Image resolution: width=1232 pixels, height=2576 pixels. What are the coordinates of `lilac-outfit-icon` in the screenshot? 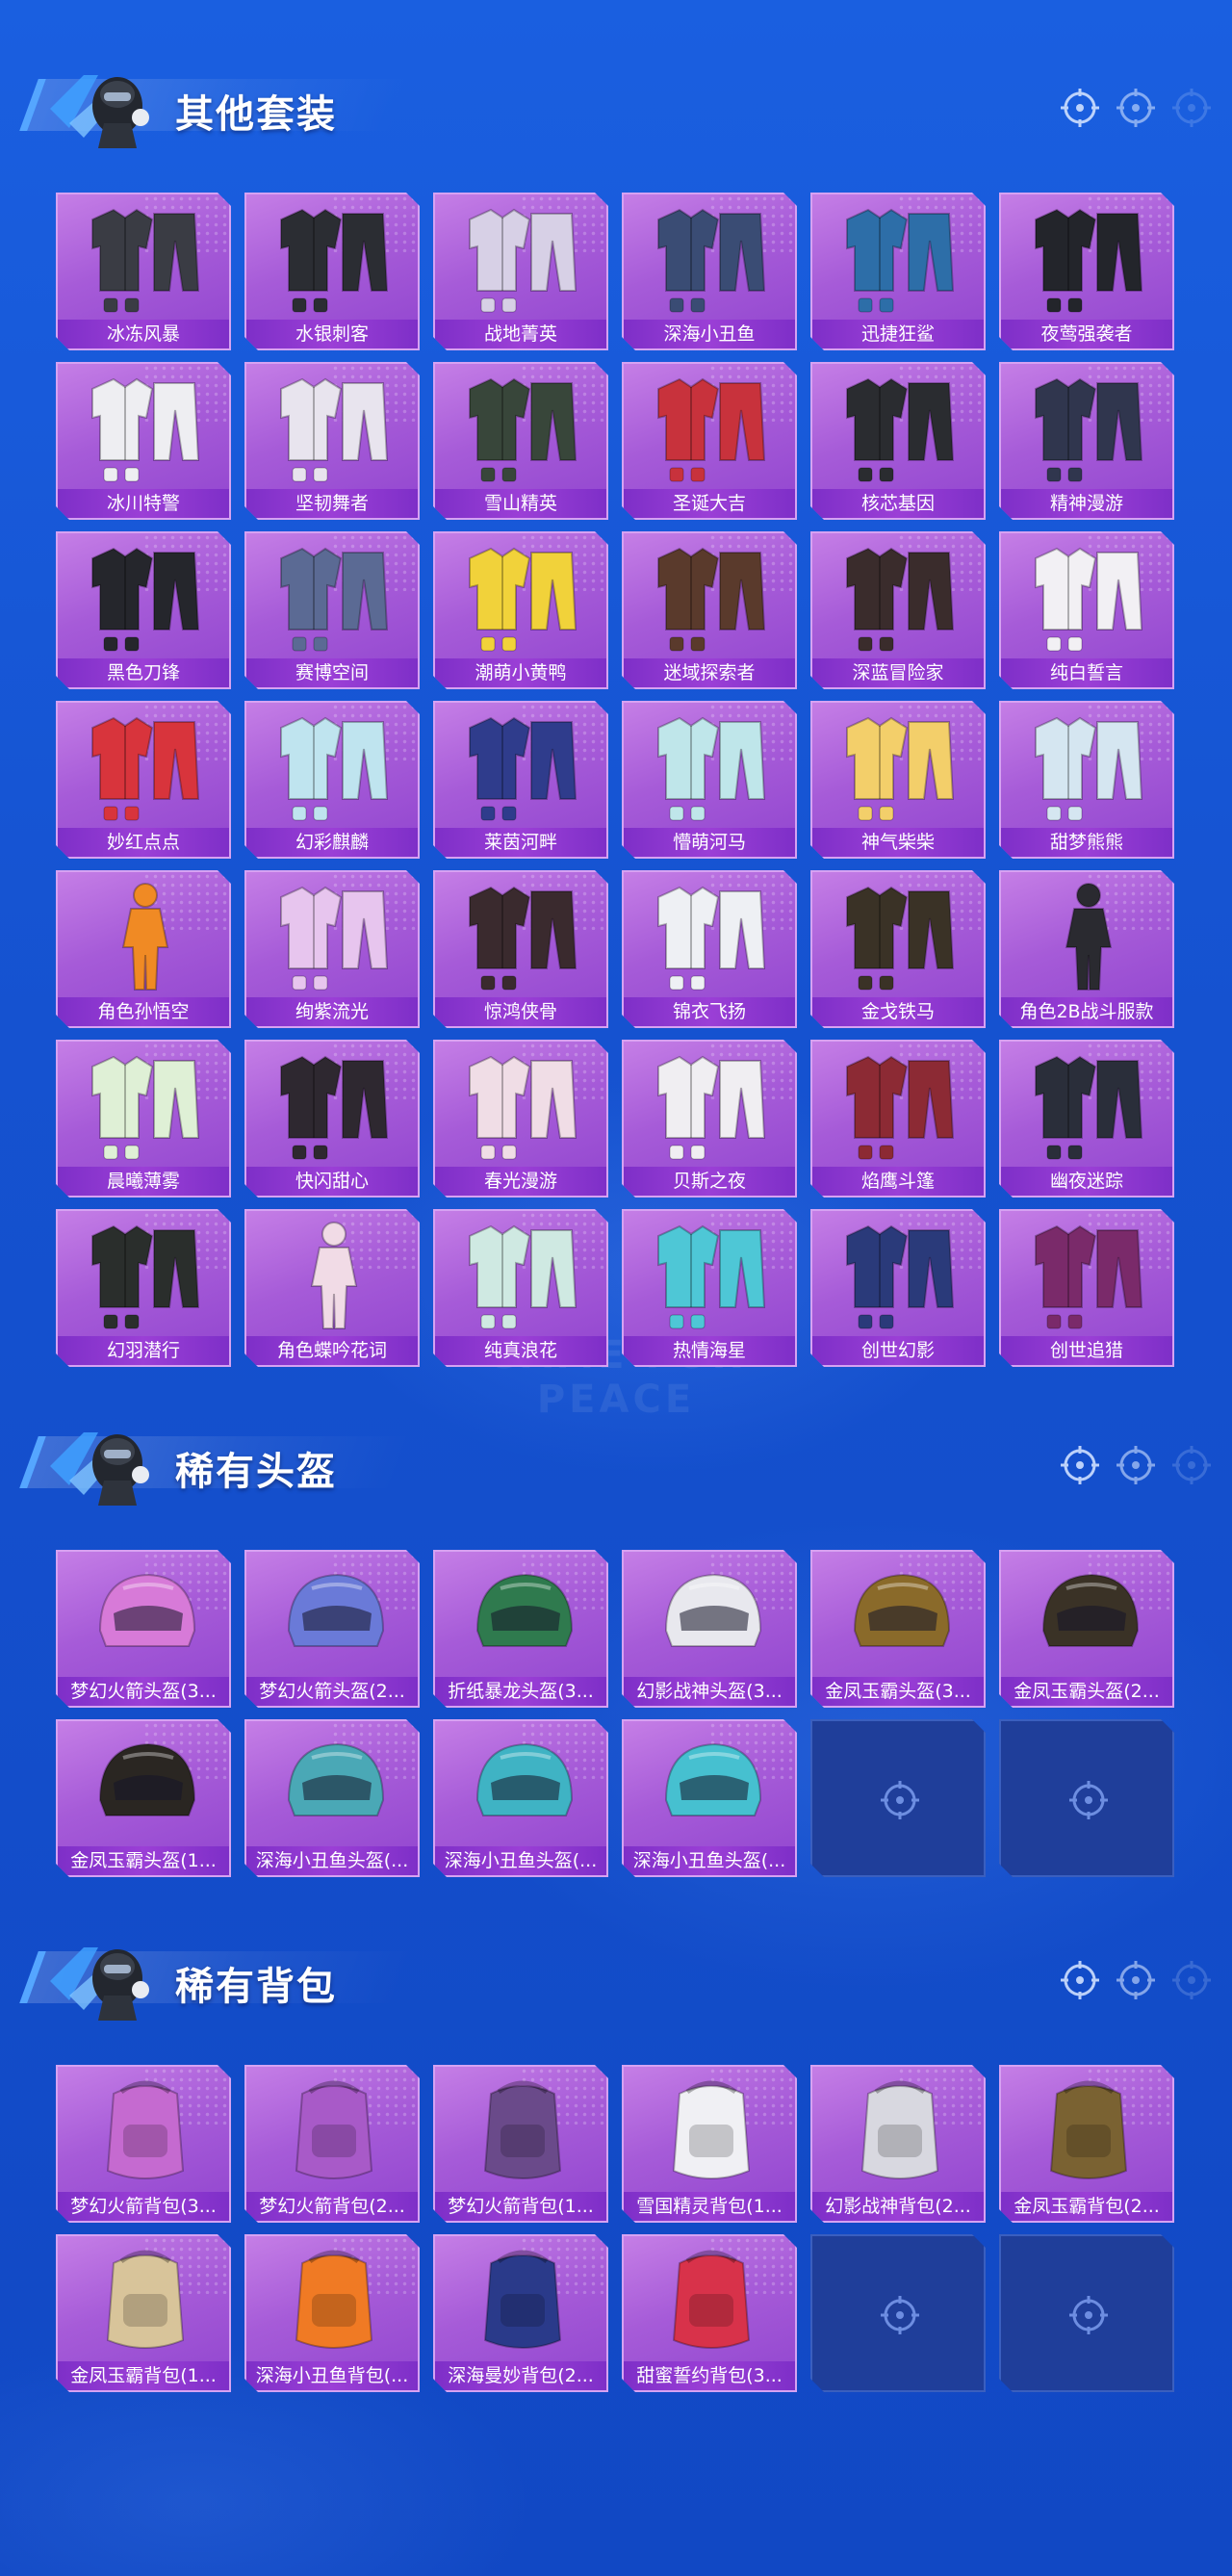 It's located at (334, 939).